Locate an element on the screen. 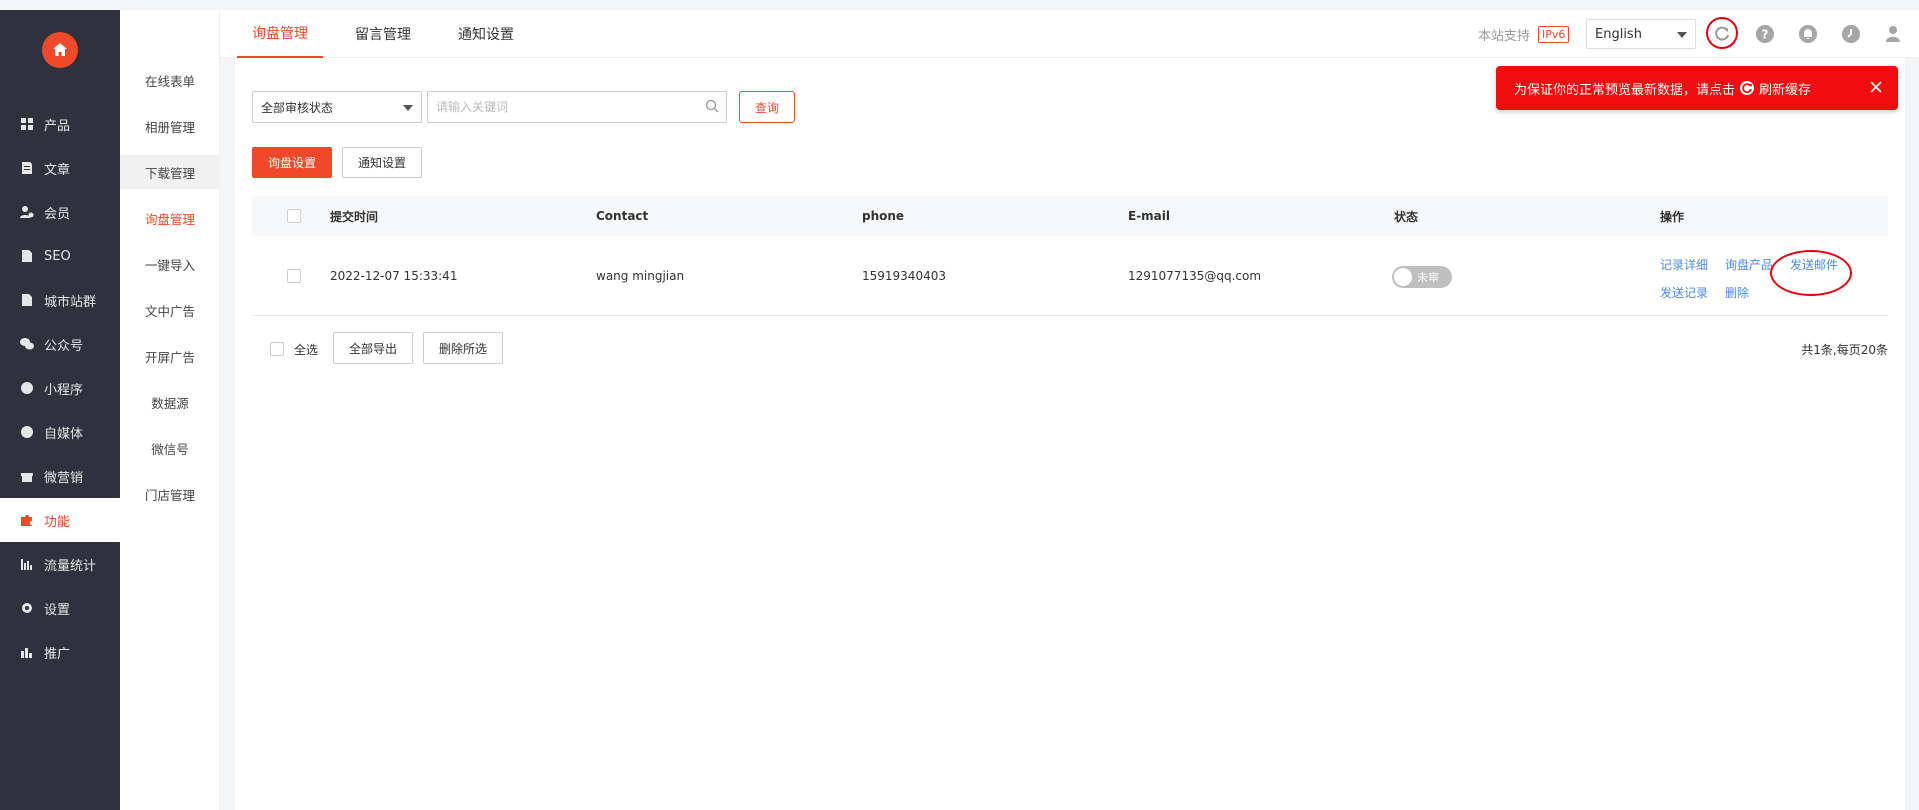 The width and height of the screenshot is (1919, 810). notifications-button is located at coordinates (1808, 34).